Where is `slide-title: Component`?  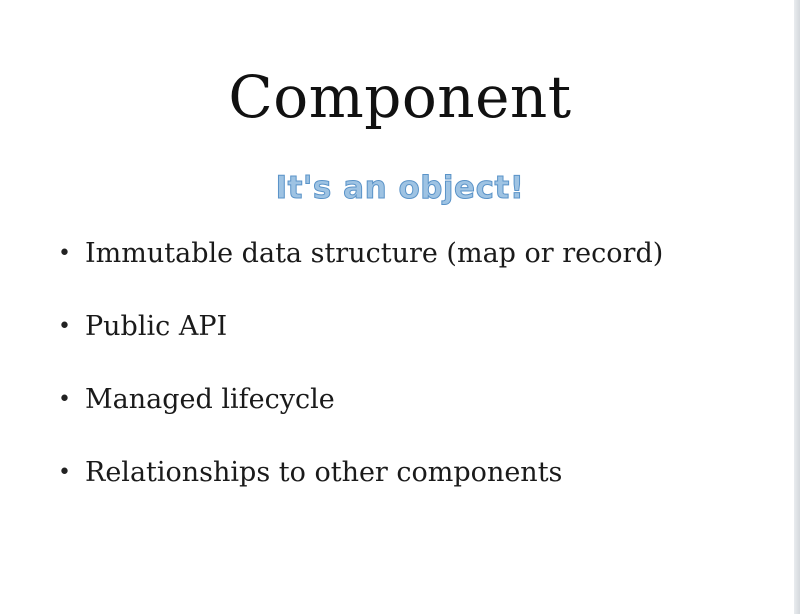
slide-title: Component is located at coordinates (400, 97).